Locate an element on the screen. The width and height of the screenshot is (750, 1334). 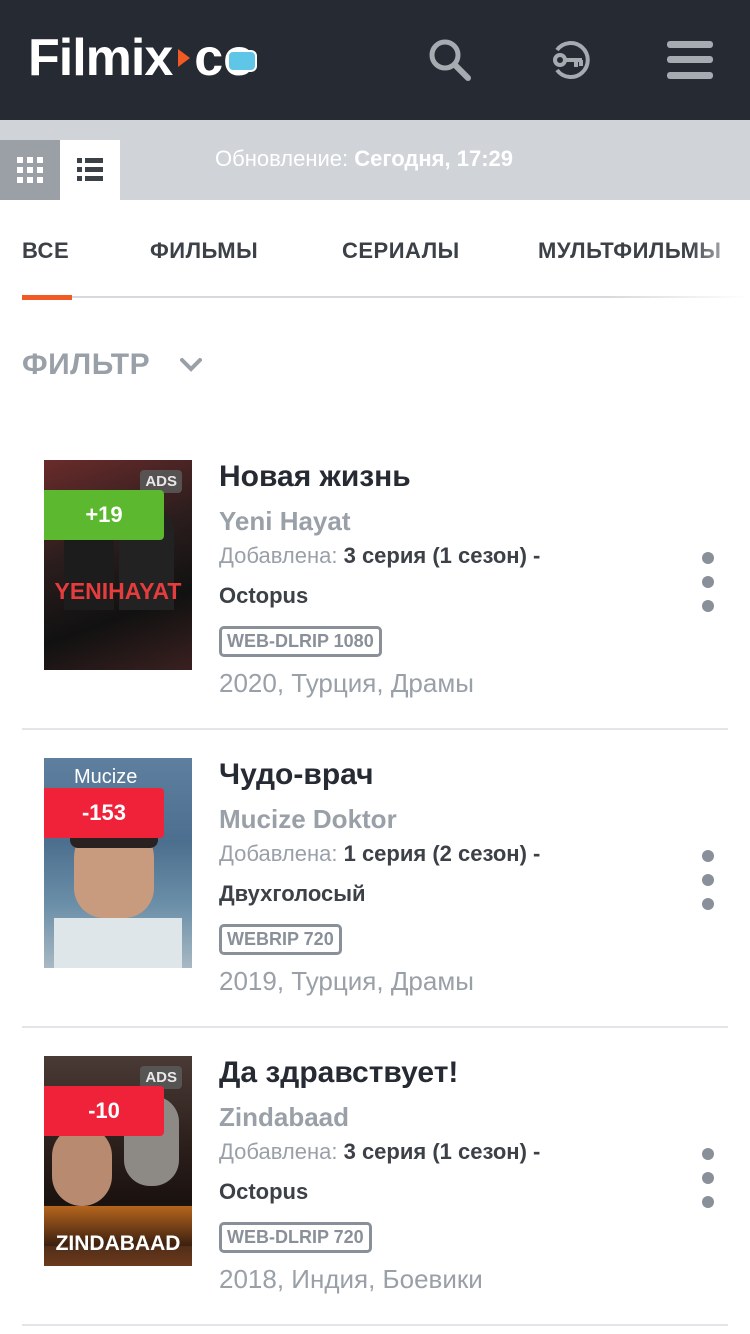
poster-image: YENIHAYAT ADS +19 is located at coordinates (118, 565).